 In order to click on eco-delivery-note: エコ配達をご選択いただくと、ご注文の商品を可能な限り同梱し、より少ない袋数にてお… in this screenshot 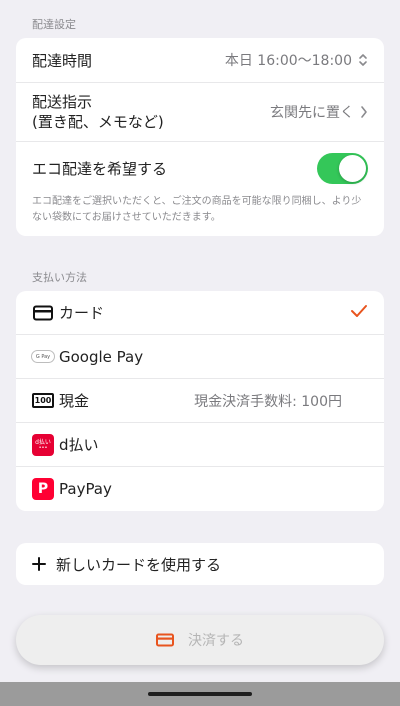, I will do `click(197, 209)`.